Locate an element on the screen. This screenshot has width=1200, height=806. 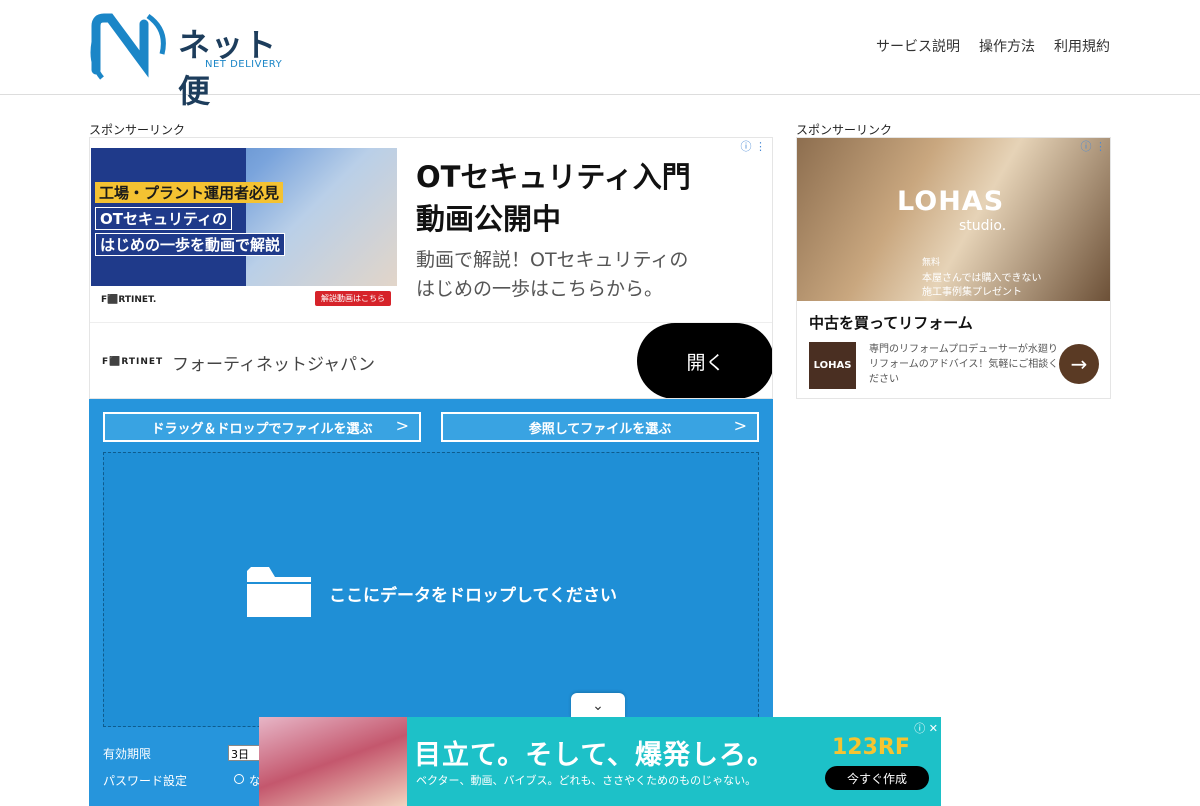
chevron-down-icon: ⌄ is located at coordinates (598, 705).